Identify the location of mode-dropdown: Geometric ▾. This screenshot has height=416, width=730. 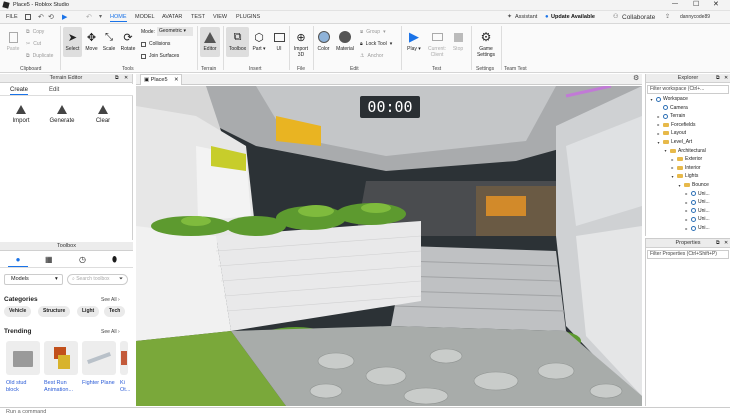
(175, 31).